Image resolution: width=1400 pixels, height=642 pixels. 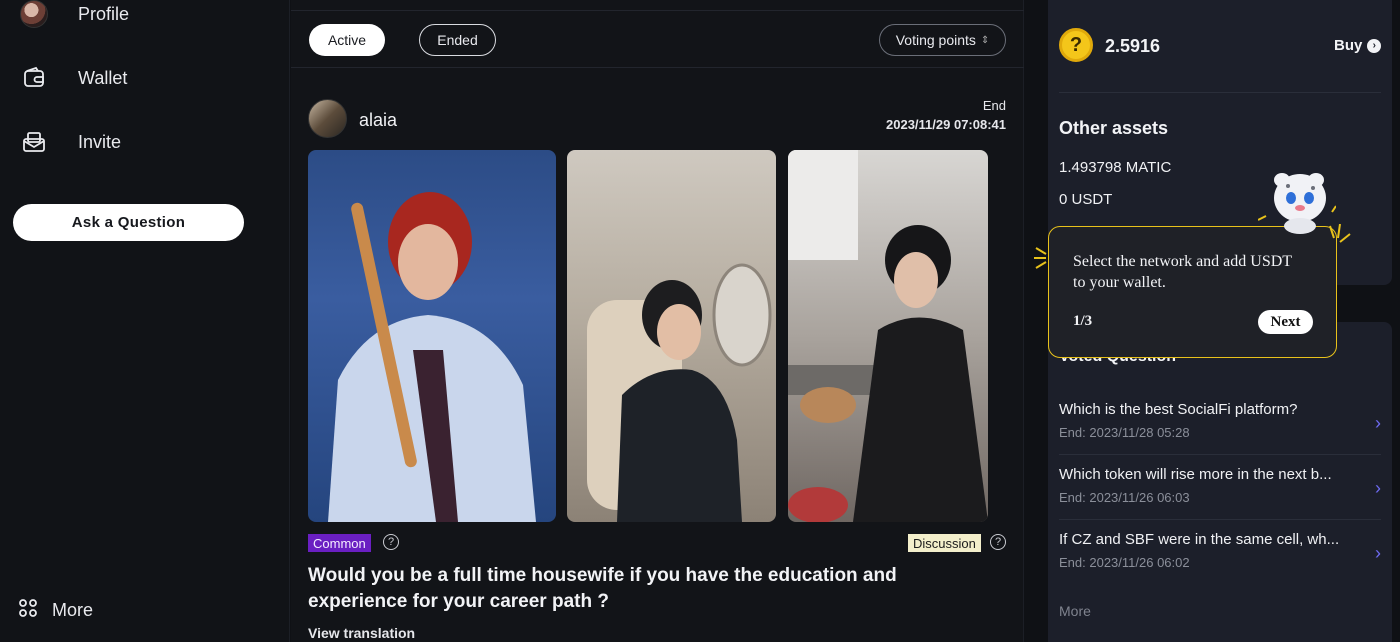 What do you see at coordinates (1124, 497) in the screenshot?
I see `voted-question-date: End: 2023/11/26 06:03` at bounding box center [1124, 497].